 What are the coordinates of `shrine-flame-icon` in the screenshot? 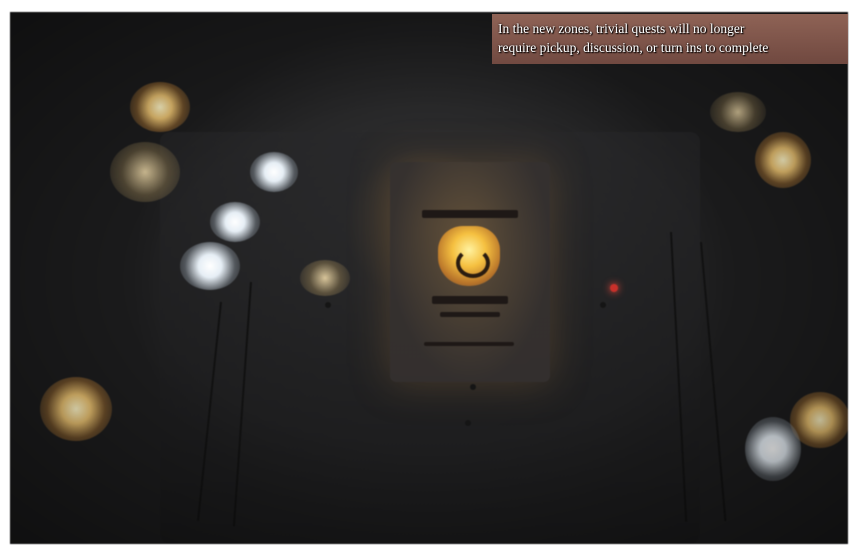 It's located at (469, 256).